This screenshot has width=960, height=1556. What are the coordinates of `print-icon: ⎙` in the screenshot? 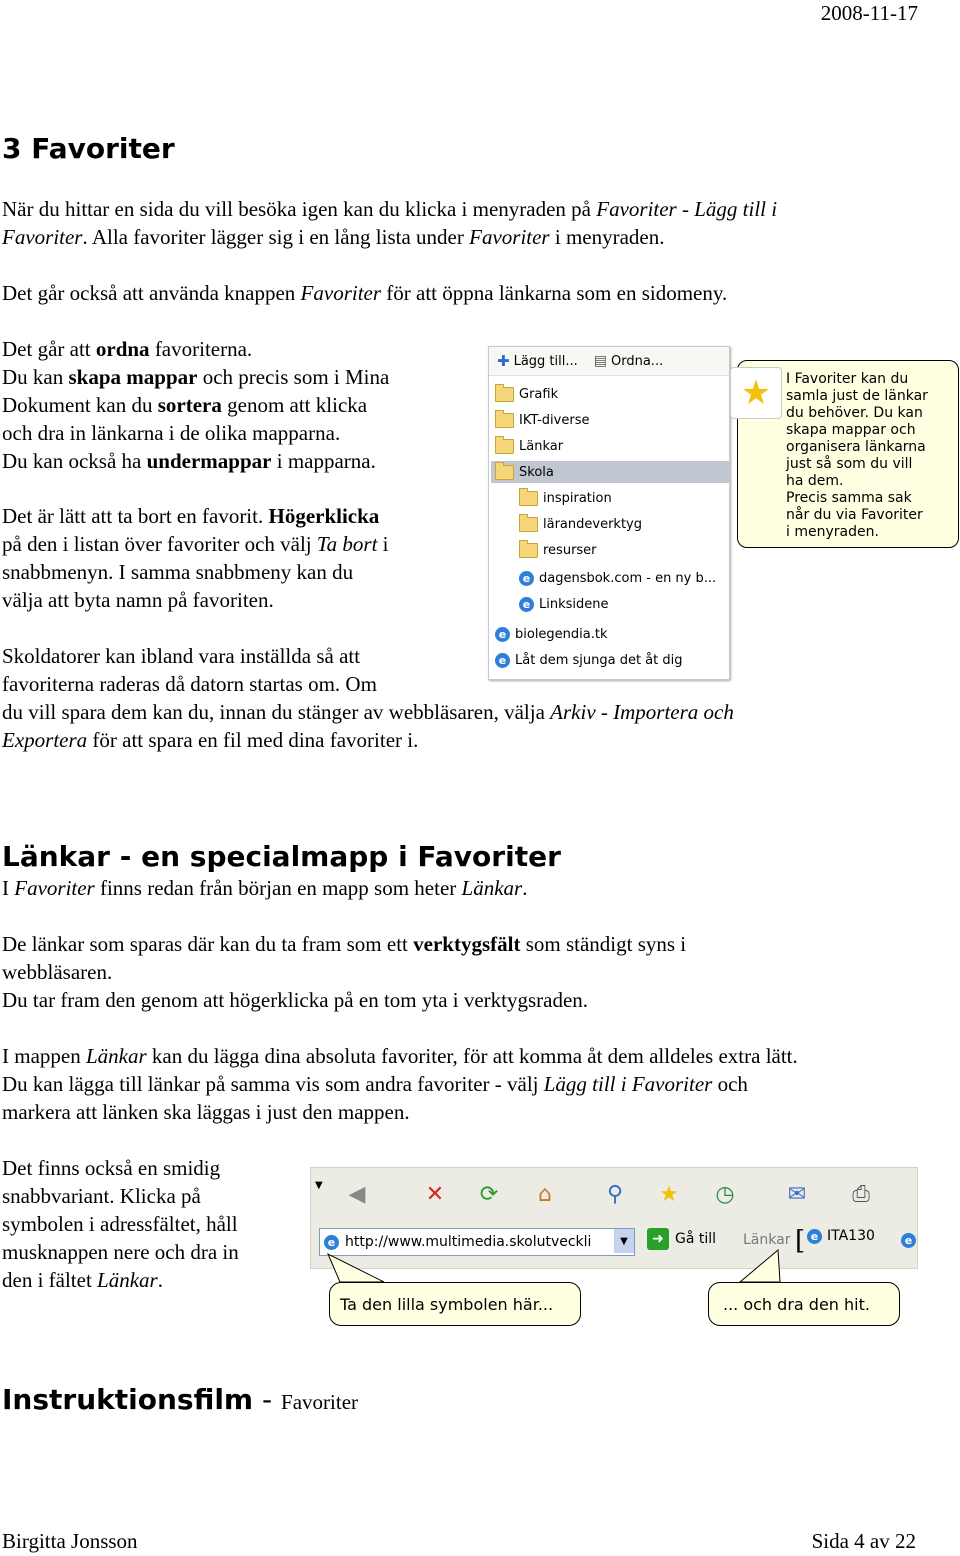 It's located at (861, 1194).